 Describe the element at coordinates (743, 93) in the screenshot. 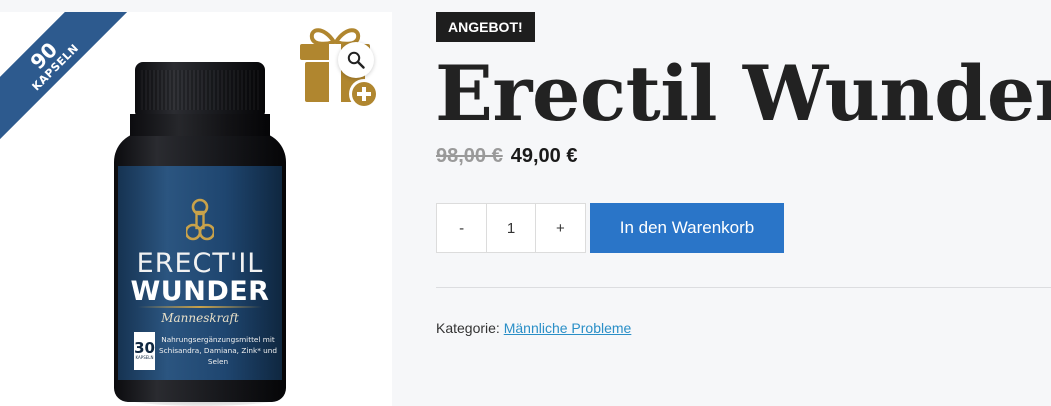

I see `product-title: Erectil Wunder` at that location.